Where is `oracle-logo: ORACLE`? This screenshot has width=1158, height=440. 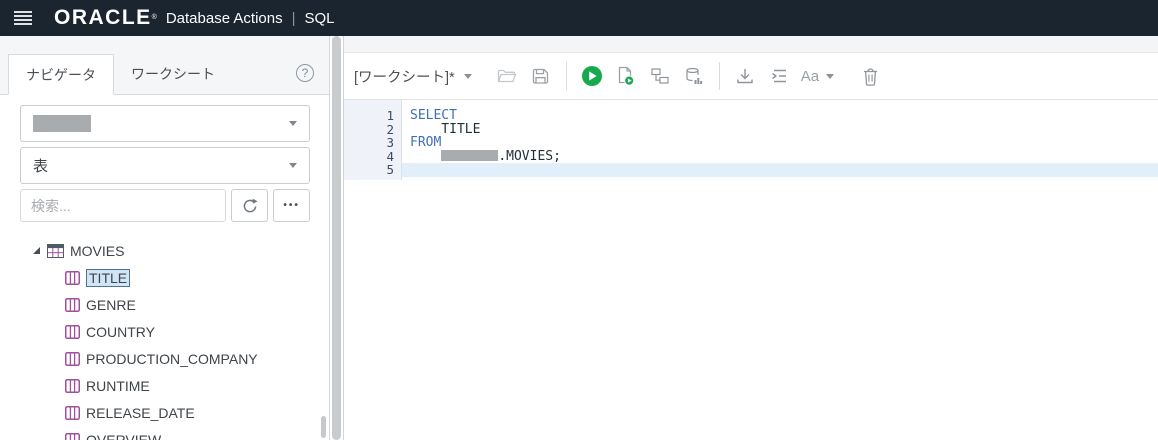 oracle-logo: ORACLE is located at coordinates (103, 17).